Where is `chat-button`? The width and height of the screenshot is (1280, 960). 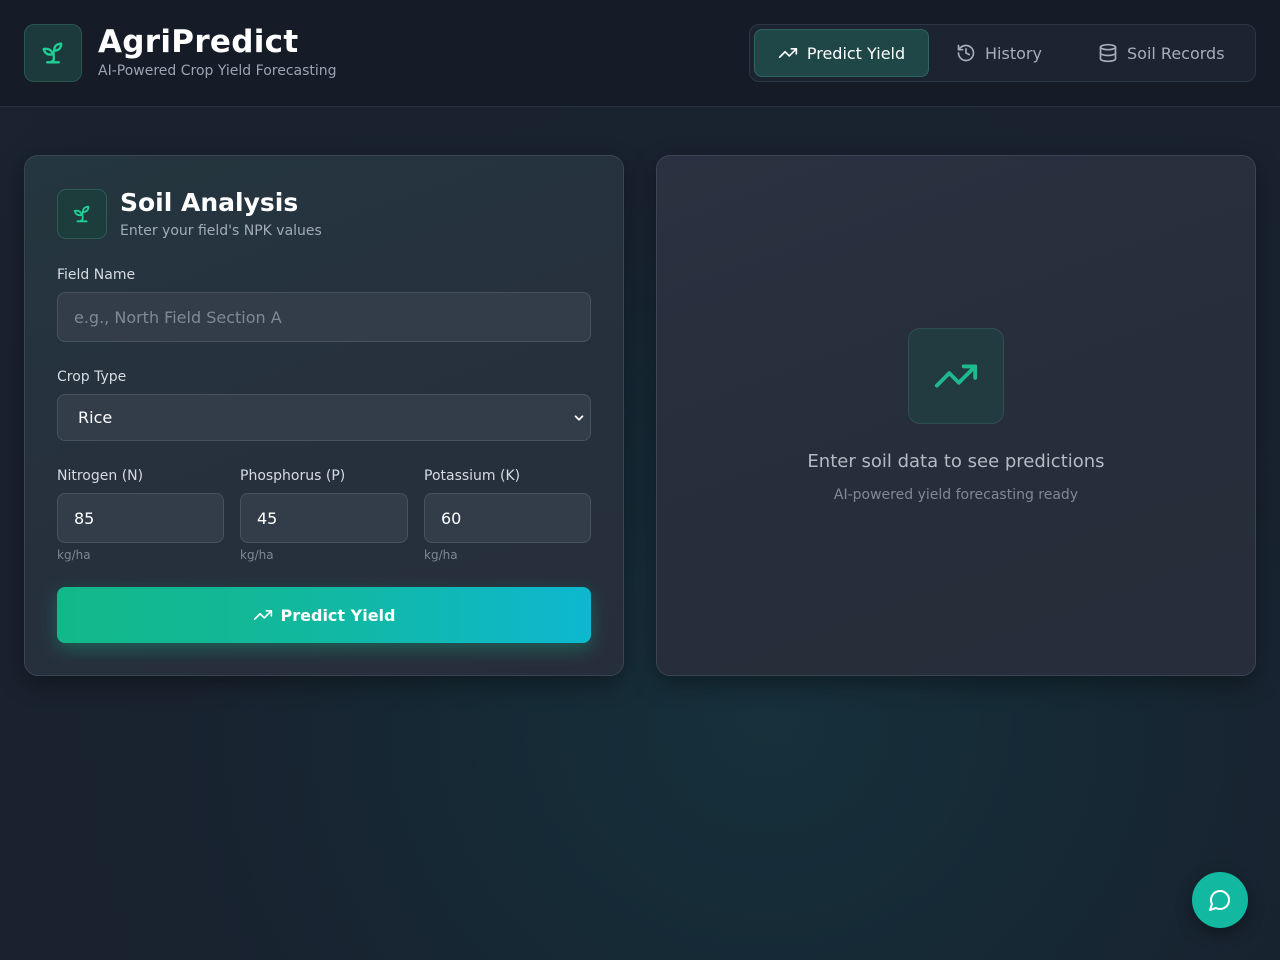 chat-button is located at coordinates (1220, 900).